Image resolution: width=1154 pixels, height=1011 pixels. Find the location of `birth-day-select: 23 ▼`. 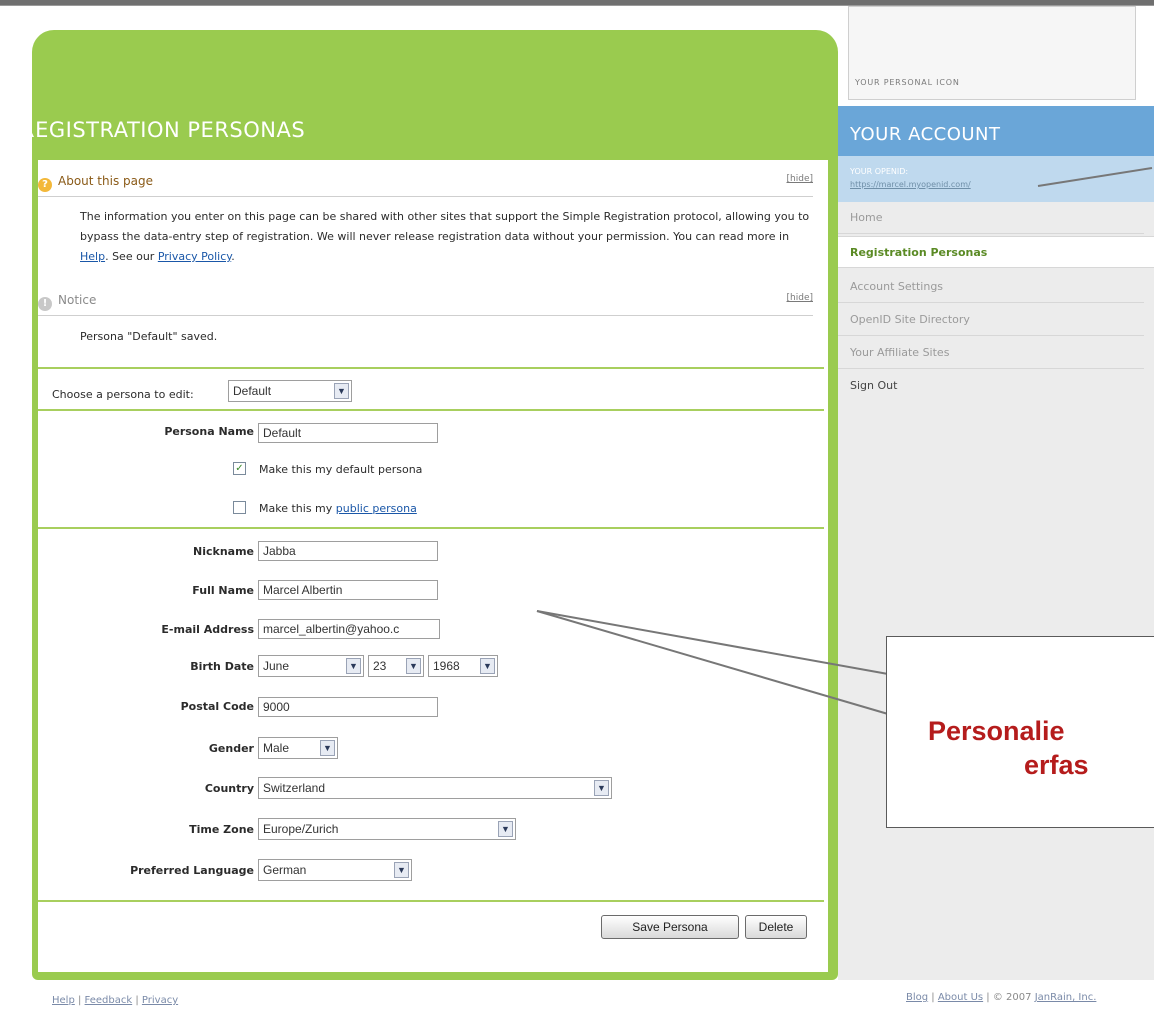

birth-day-select: 23 ▼ is located at coordinates (396, 666).